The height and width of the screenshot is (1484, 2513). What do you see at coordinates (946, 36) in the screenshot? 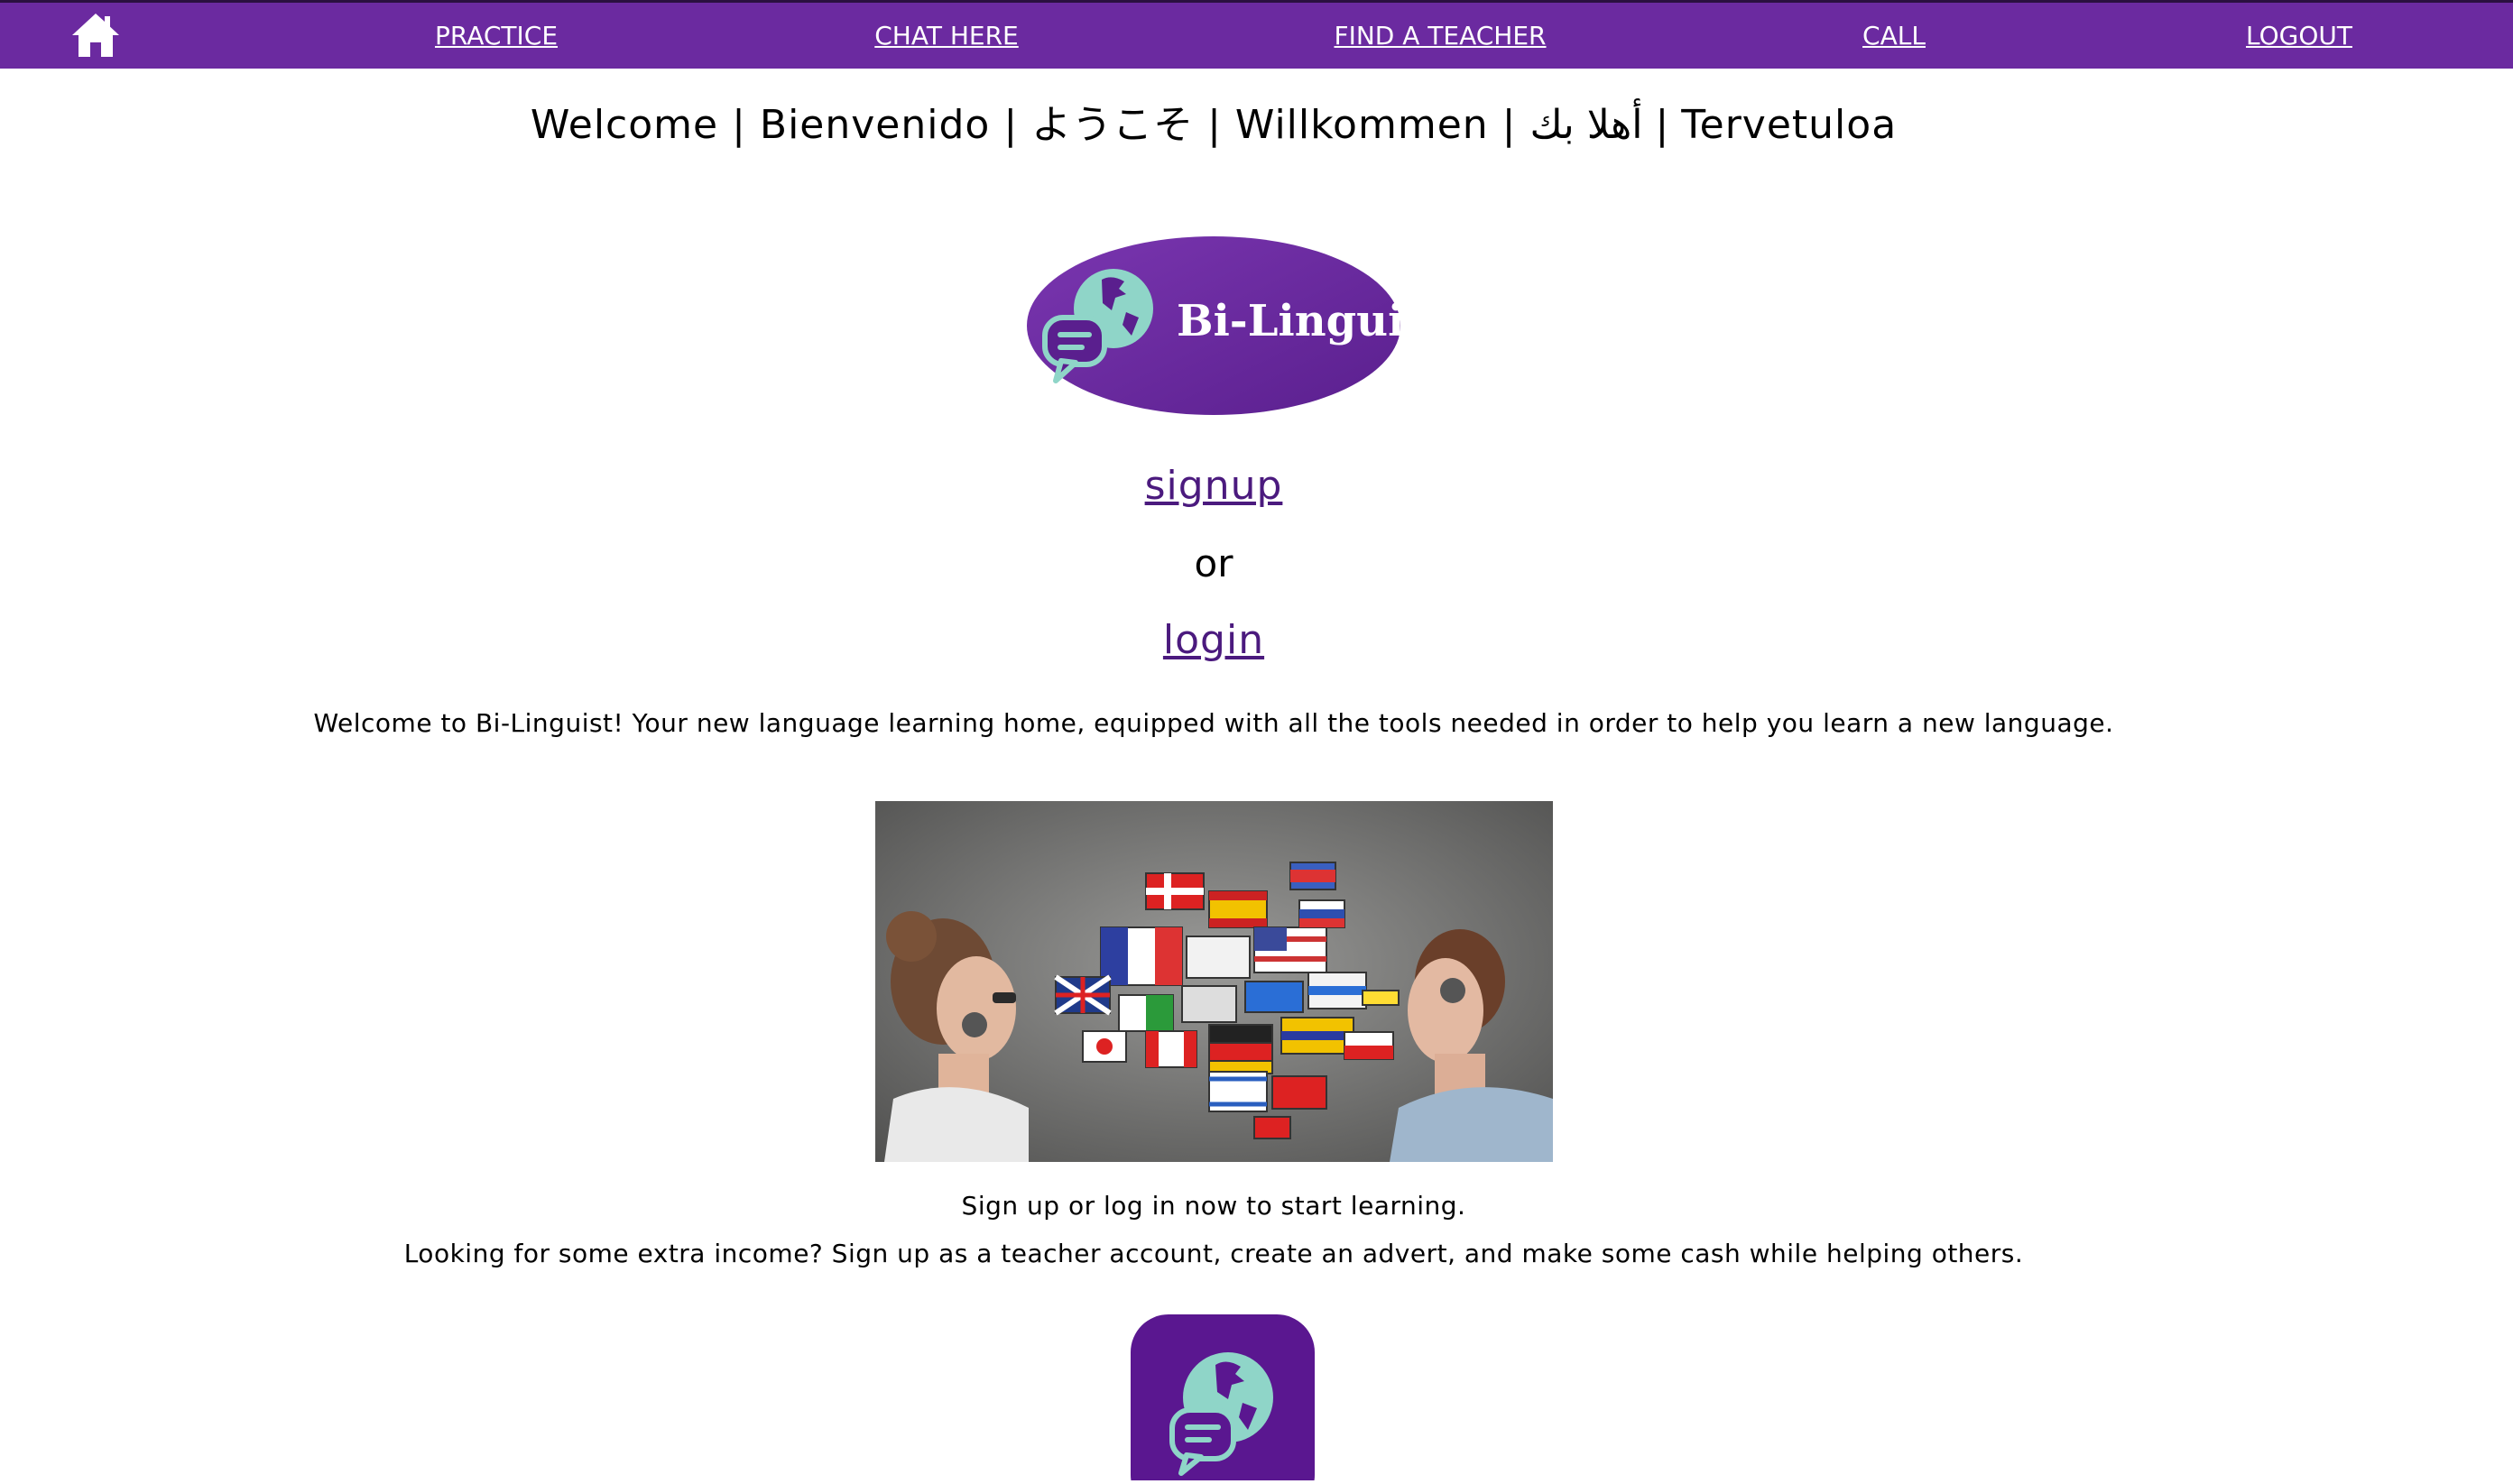
I see `nav-chat-link: CHAT HERE` at bounding box center [946, 36].